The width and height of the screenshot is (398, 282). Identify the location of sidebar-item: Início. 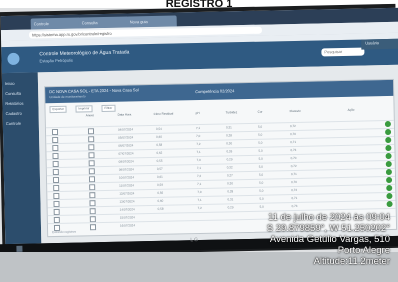
(10, 83).